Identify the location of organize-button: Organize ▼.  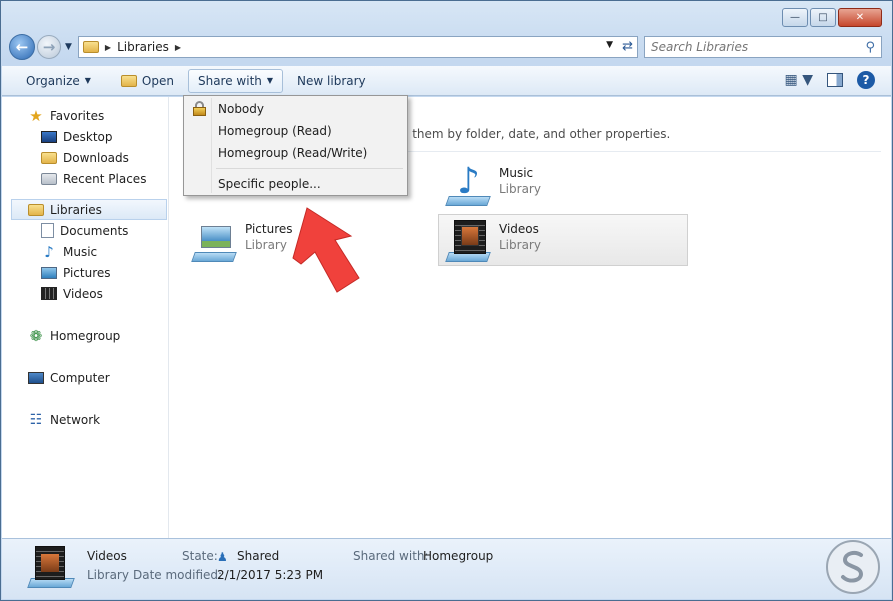
(58, 81).